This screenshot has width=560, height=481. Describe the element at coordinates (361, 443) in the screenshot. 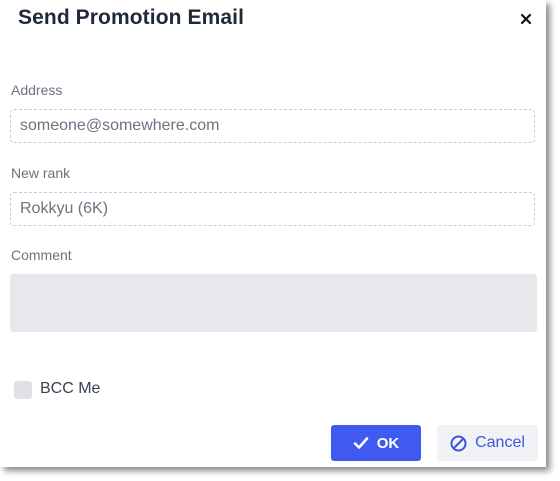

I see `check-icon` at that location.